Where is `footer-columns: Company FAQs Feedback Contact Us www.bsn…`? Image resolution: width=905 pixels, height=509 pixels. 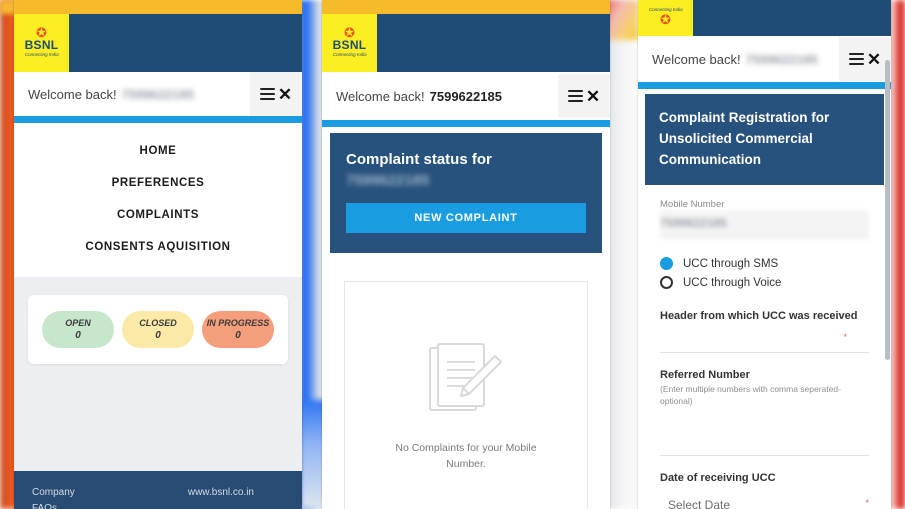 footer-columns: Company FAQs Feedback Contact Us www.bsn… is located at coordinates (158, 497).